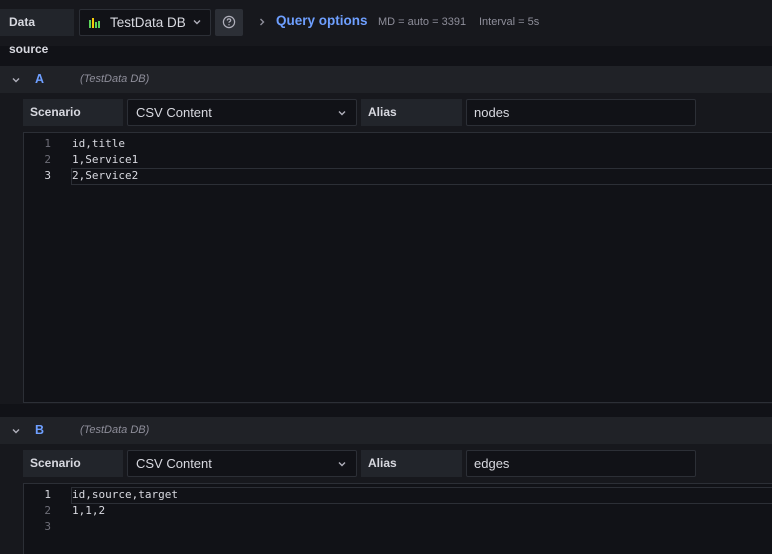 Image resolution: width=772 pixels, height=554 pixels. I want to click on question-circle-icon, so click(229, 22).